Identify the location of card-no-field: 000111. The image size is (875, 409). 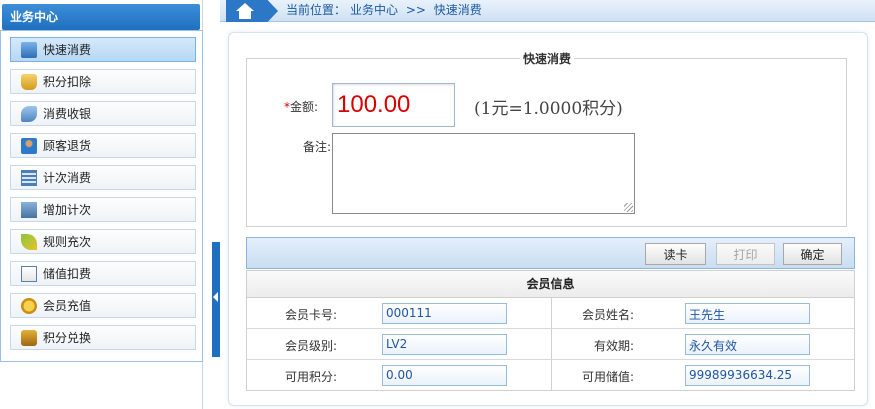
(444, 313).